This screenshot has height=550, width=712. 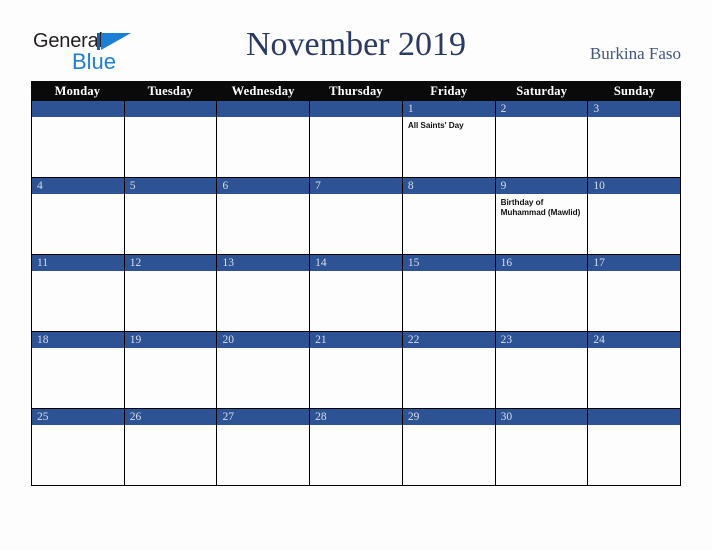 I want to click on day-number: 1, so click(x=448, y=109).